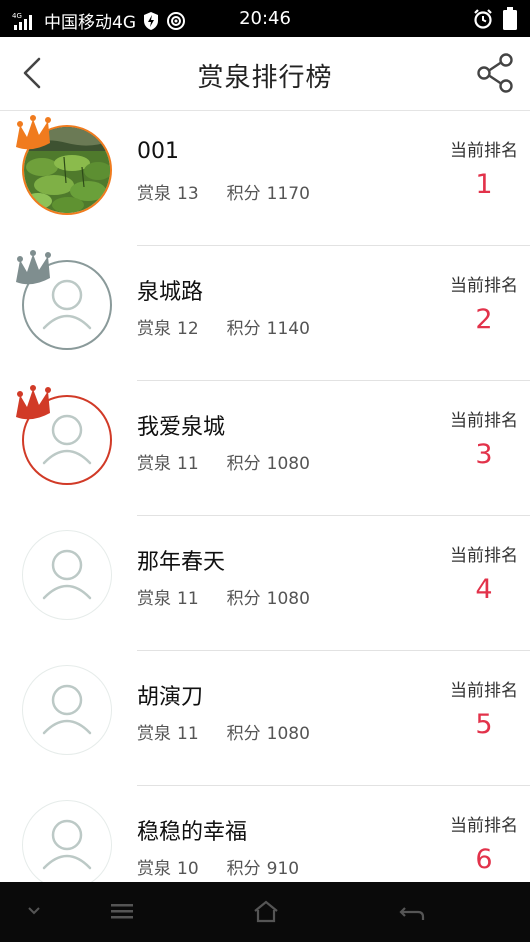 The image size is (530, 942). Describe the element at coordinates (288, 329) in the screenshot. I see `points-value: 1140` at that location.